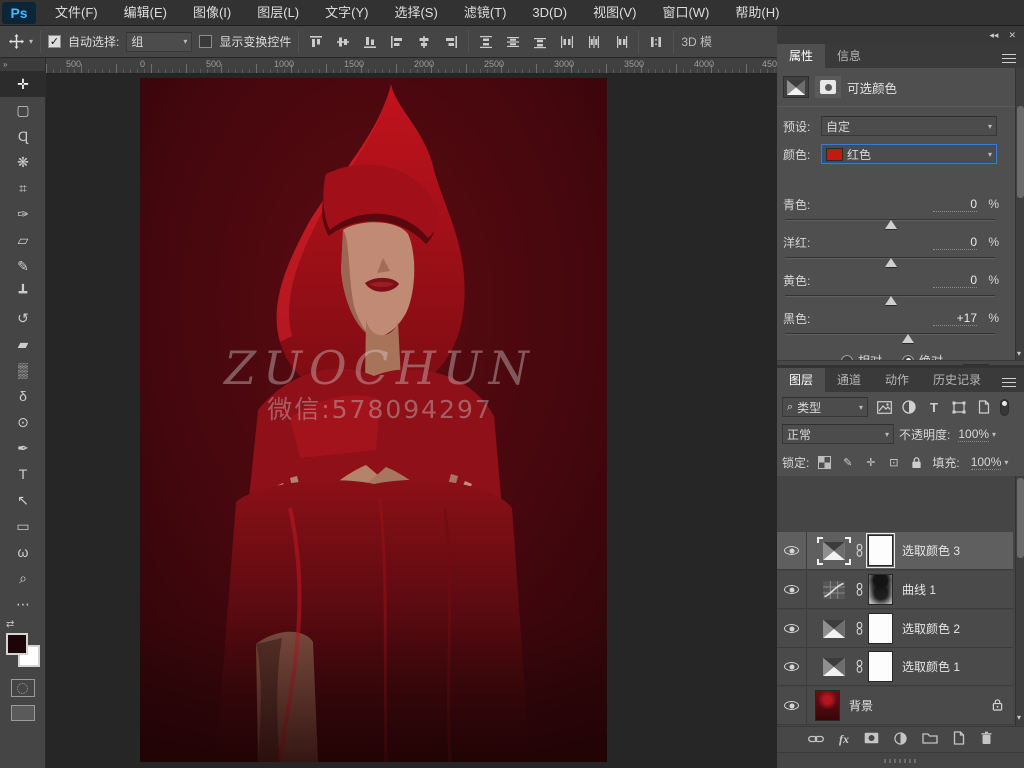  Describe the element at coordinates (23, 578) in the screenshot. I see `tool-zoom: ⌕` at that location.